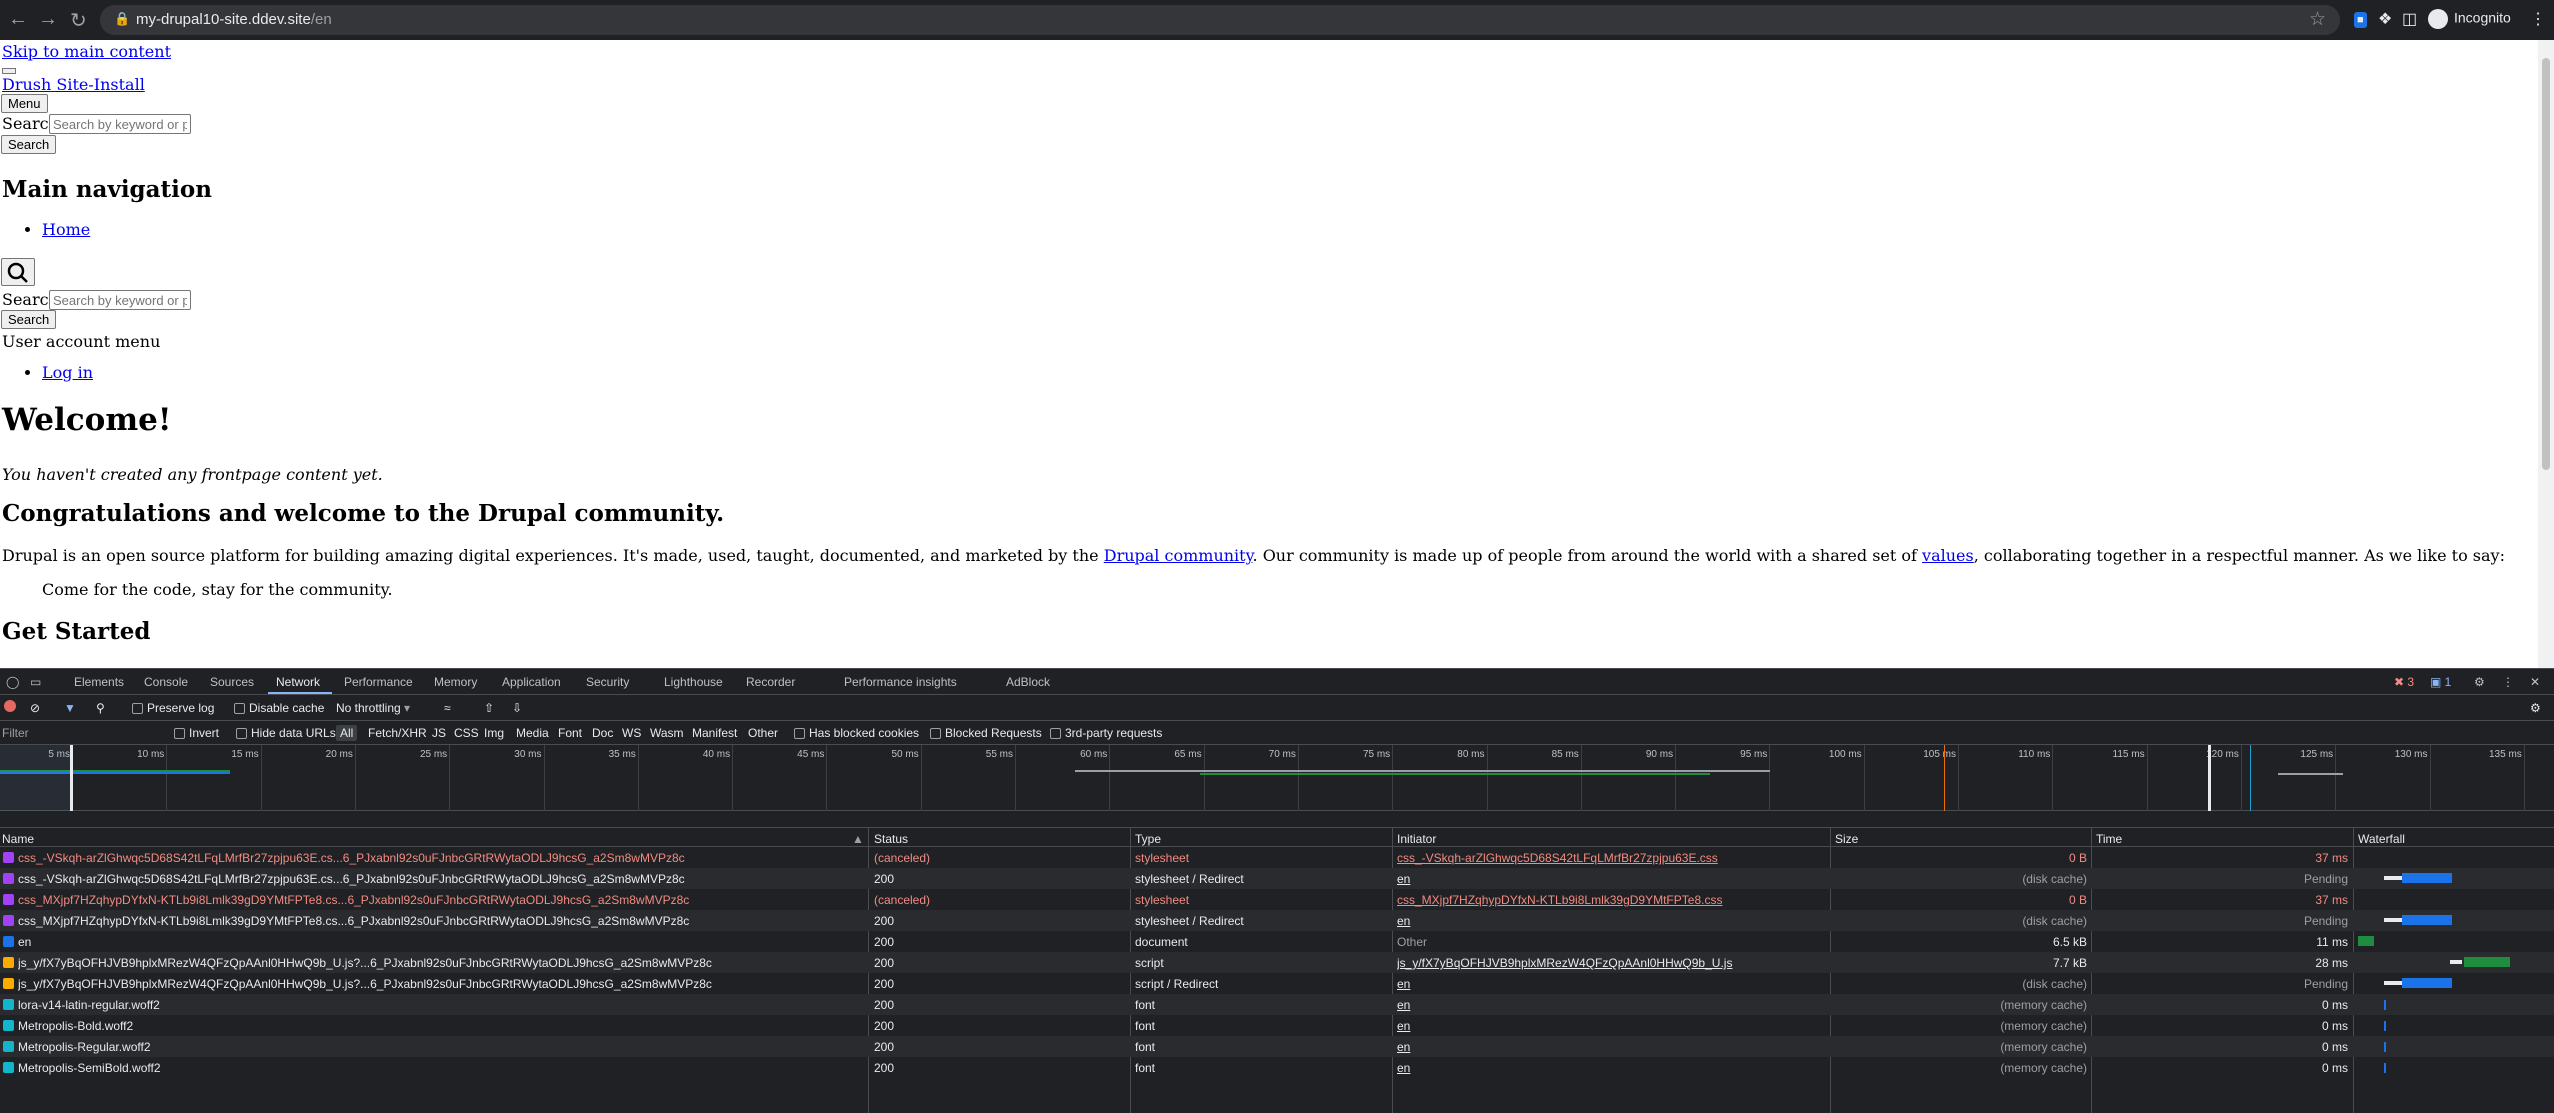  Describe the element at coordinates (693, 682) in the screenshot. I see `tab-lighthouse: Lighthouse` at that location.